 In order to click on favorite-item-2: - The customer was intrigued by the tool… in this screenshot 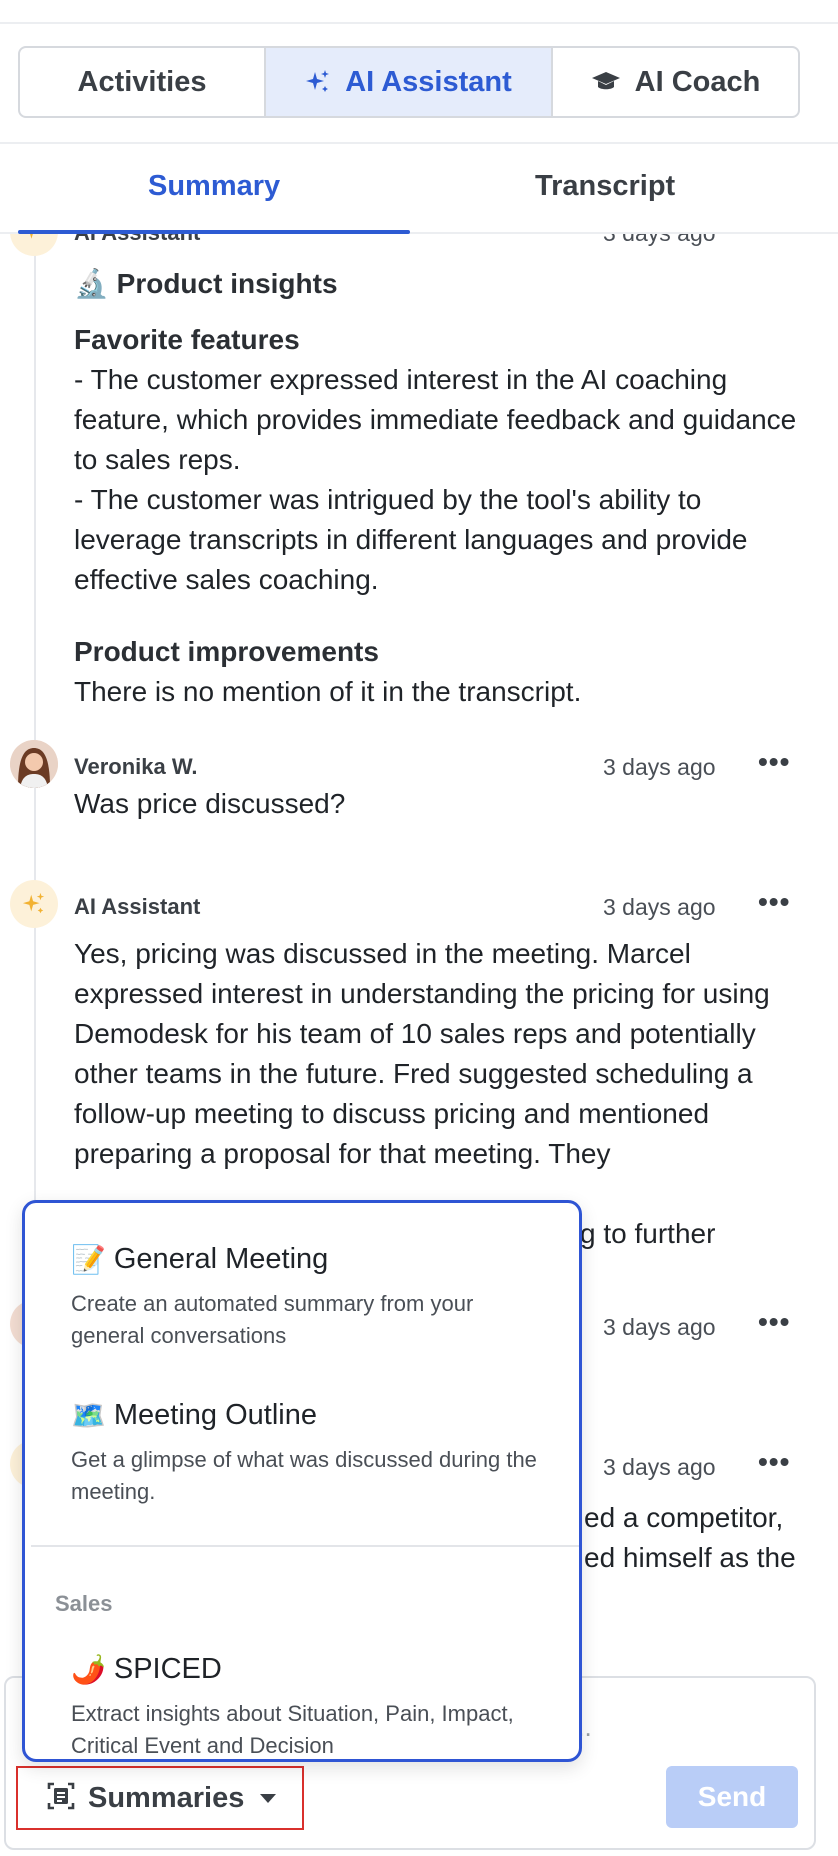, I will do `click(411, 539)`.